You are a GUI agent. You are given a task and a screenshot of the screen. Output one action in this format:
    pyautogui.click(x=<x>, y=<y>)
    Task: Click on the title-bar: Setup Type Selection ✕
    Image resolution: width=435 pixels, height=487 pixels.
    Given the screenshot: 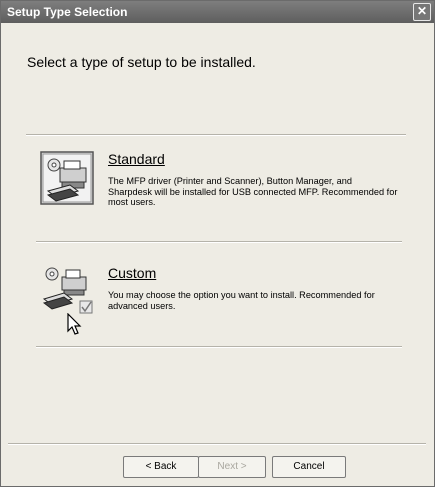 What is the action you would take?
    pyautogui.click(x=217, y=12)
    